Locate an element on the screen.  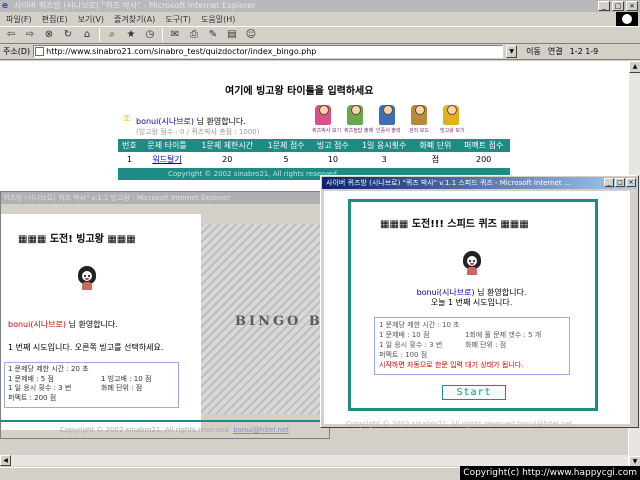
bingo-user-name: bonui(시나브로) is located at coordinates (37, 324).